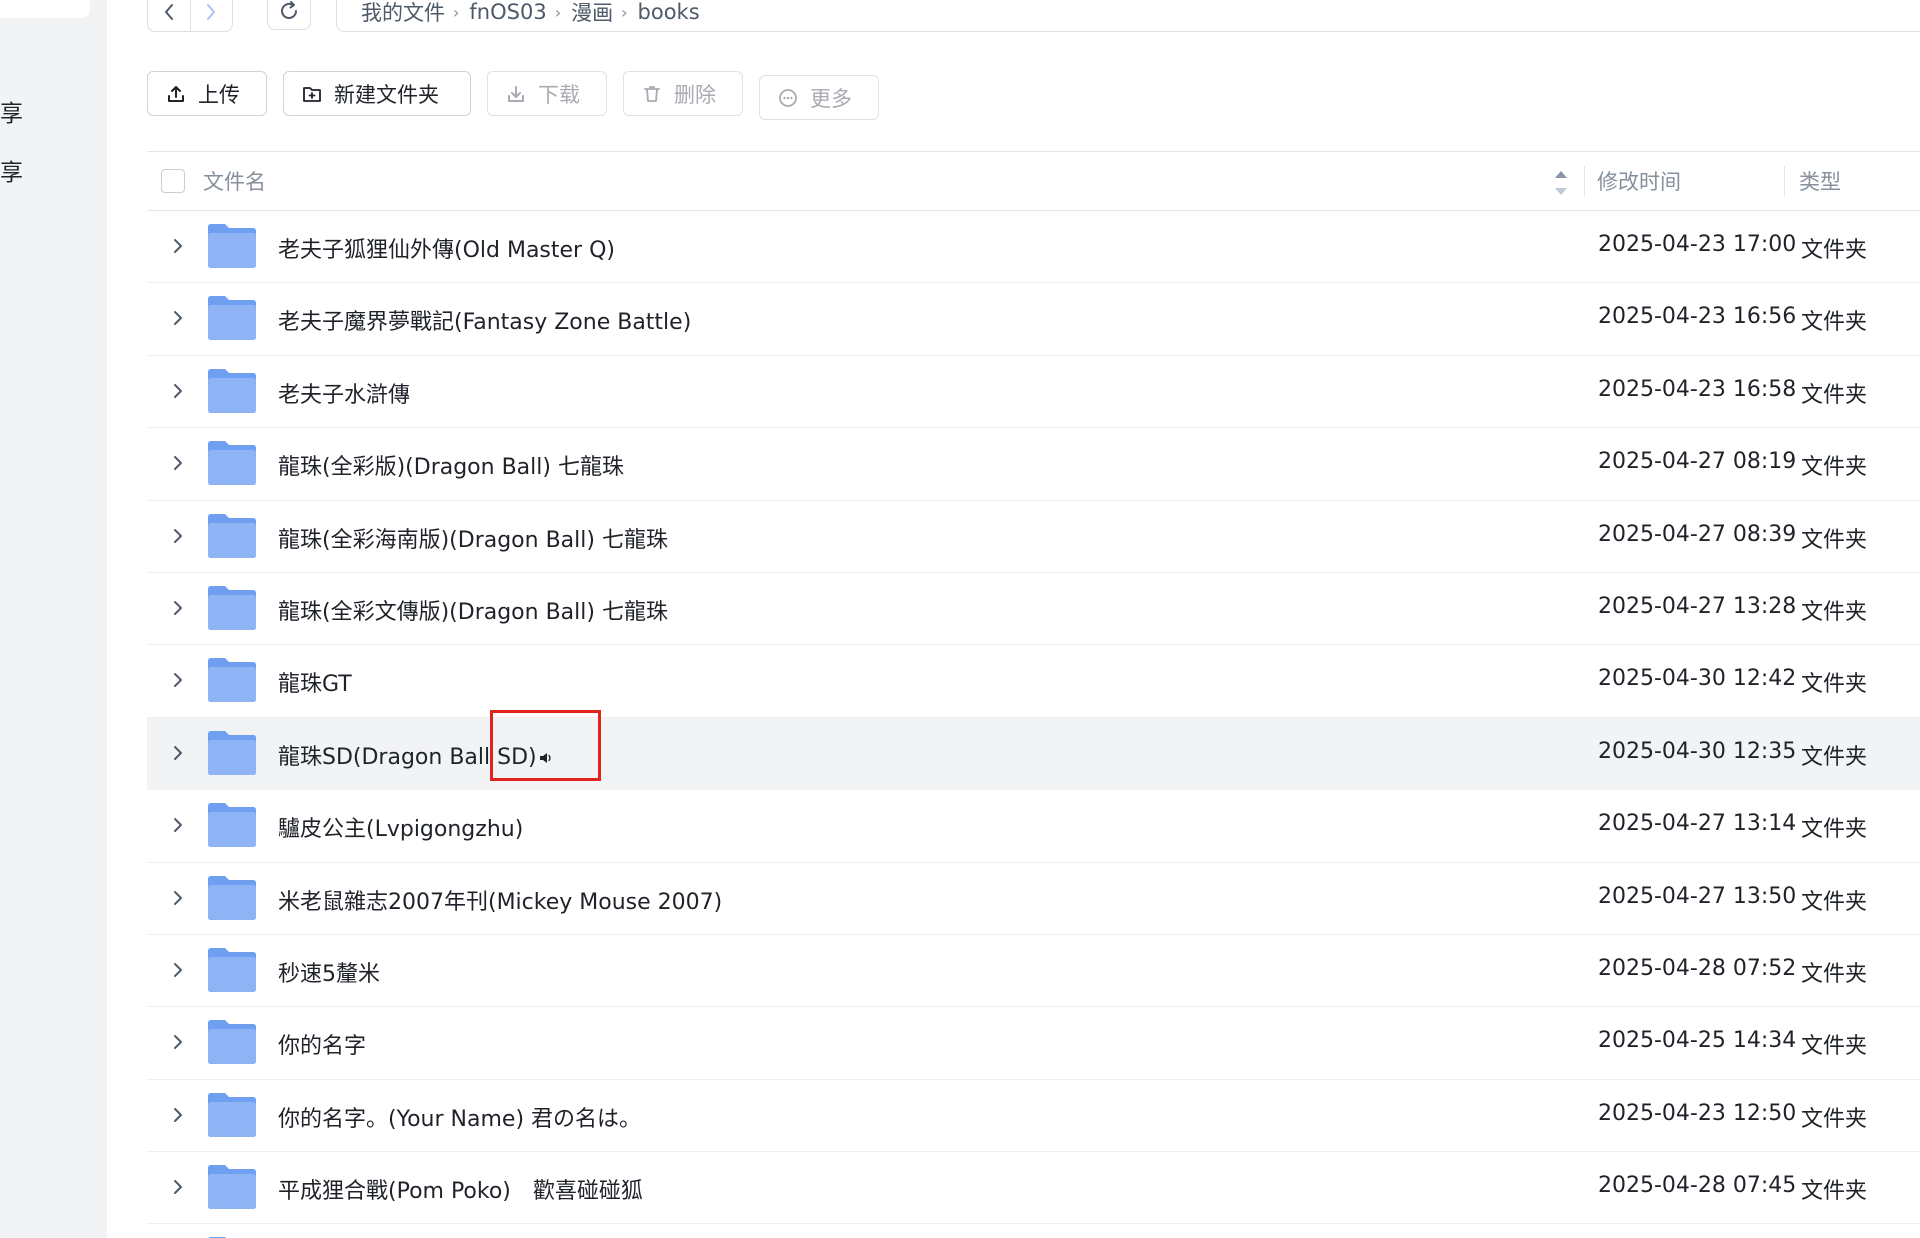 The image size is (1920, 1238). Describe the element at coordinates (1820, 181) in the screenshot. I see `header-type: 类型` at that location.